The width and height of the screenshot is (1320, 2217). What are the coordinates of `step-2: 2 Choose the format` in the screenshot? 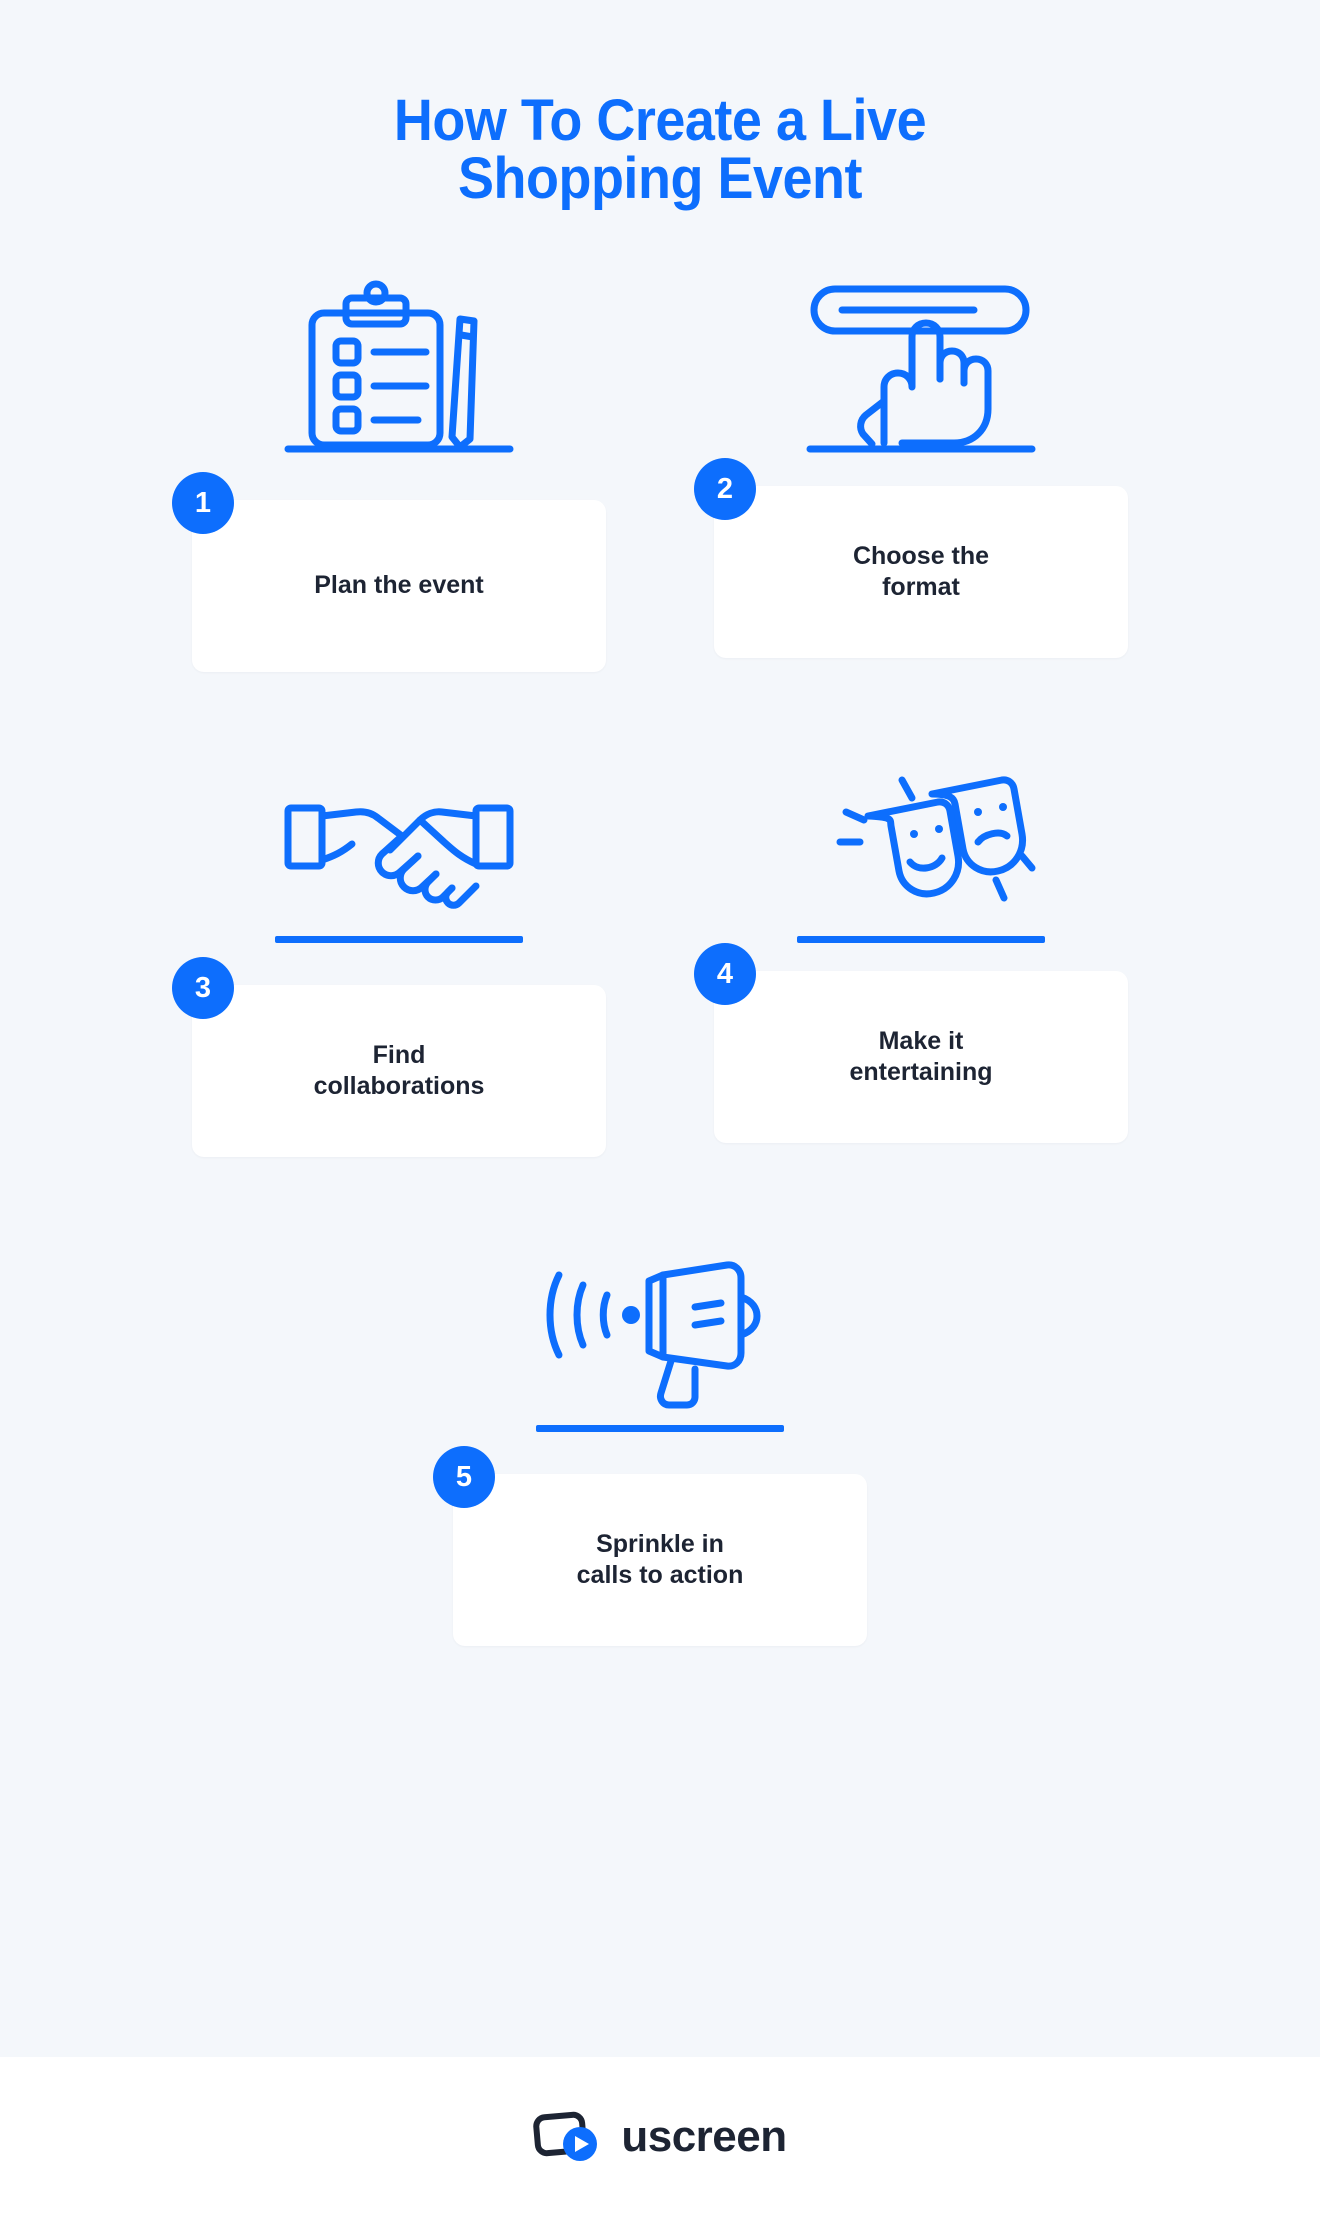 It's located at (921, 470).